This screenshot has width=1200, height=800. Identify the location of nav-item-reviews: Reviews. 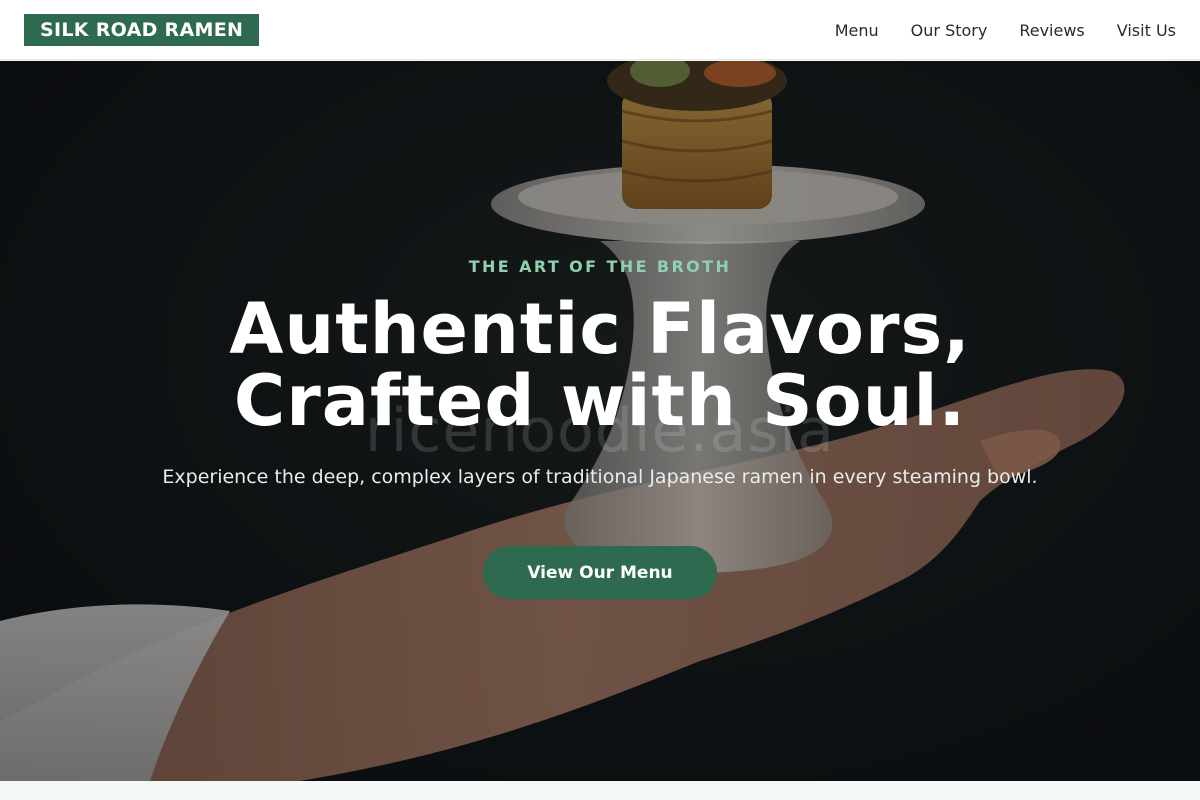
(1051, 30).